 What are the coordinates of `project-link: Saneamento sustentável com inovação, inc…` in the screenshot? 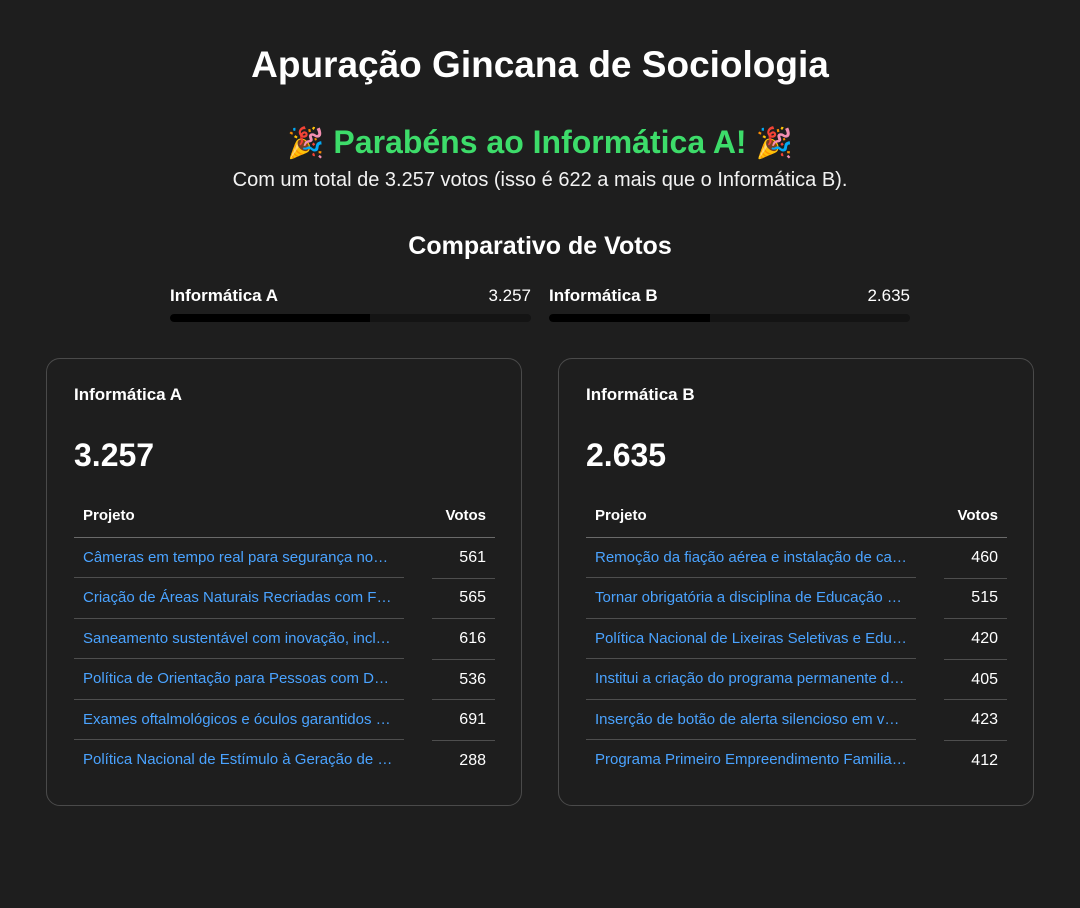 It's located at (239, 639).